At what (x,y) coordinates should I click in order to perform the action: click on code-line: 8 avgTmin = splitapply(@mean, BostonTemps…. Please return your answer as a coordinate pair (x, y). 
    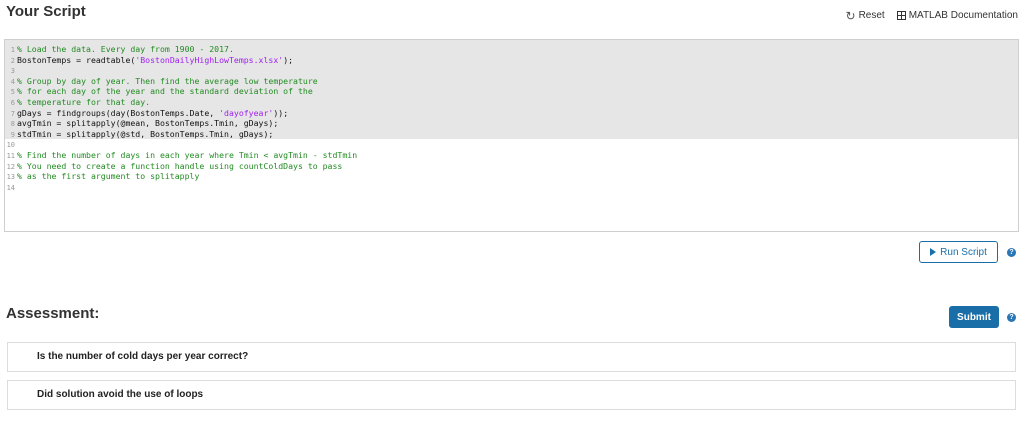
    Looking at the image, I should click on (511, 123).